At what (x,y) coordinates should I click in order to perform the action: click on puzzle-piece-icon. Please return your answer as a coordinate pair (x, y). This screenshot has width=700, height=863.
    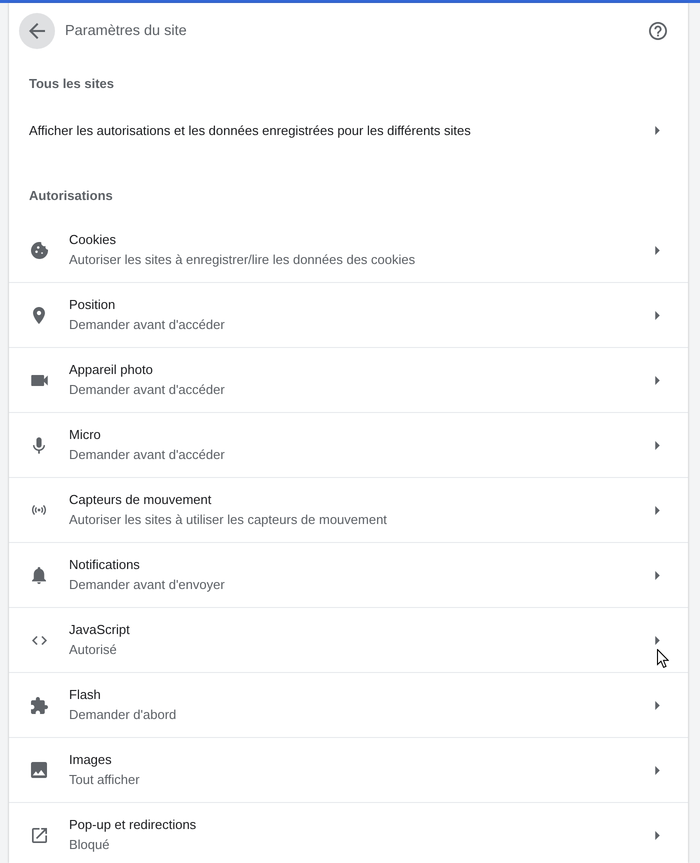
    Looking at the image, I should click on (39, 705).